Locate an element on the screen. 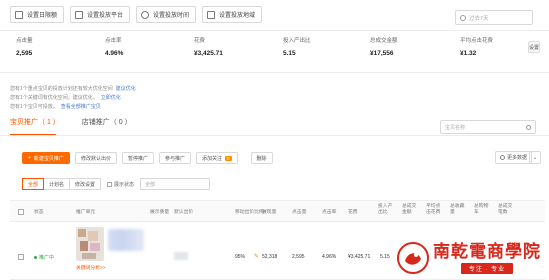 The height and width of the screenshot is (280, 549). metric-value: 5.15 is located at coordinates (289, 53).